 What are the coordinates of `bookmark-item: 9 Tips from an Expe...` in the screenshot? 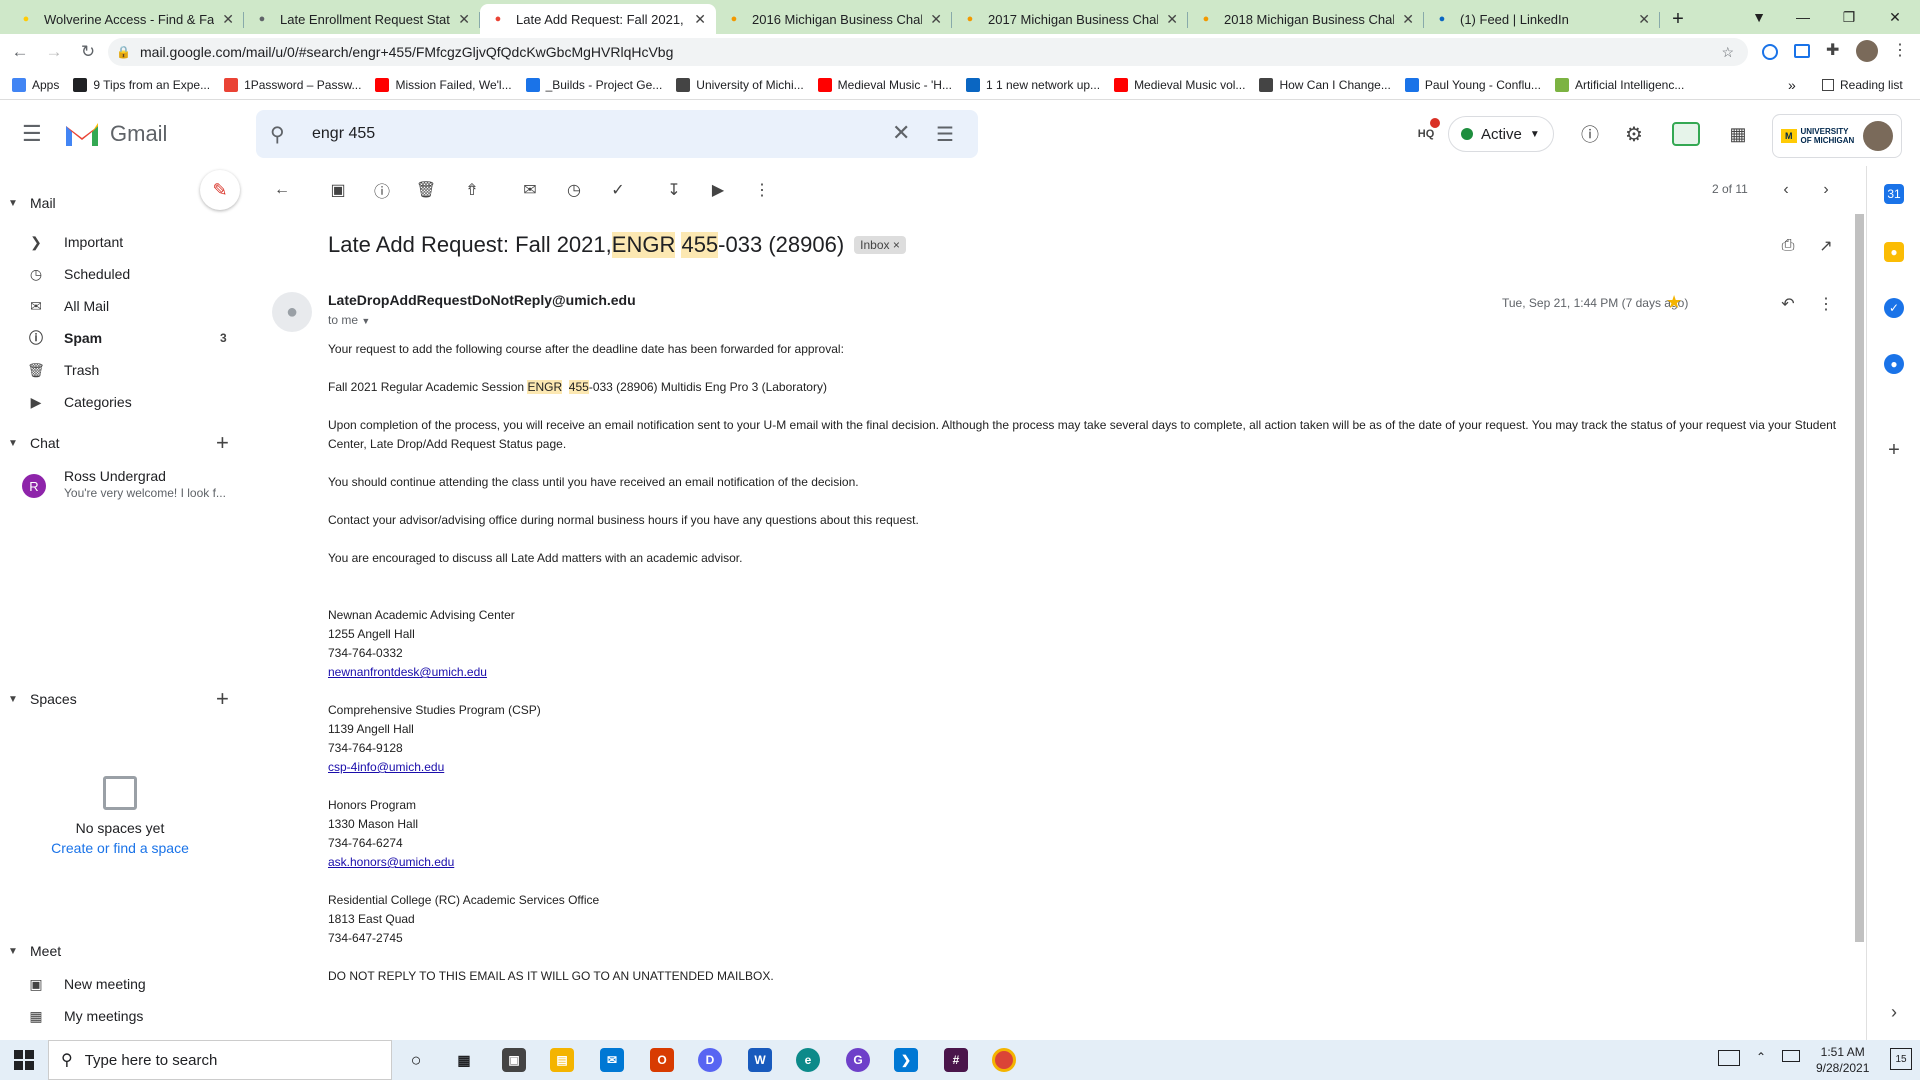 It's located at (141, 84).